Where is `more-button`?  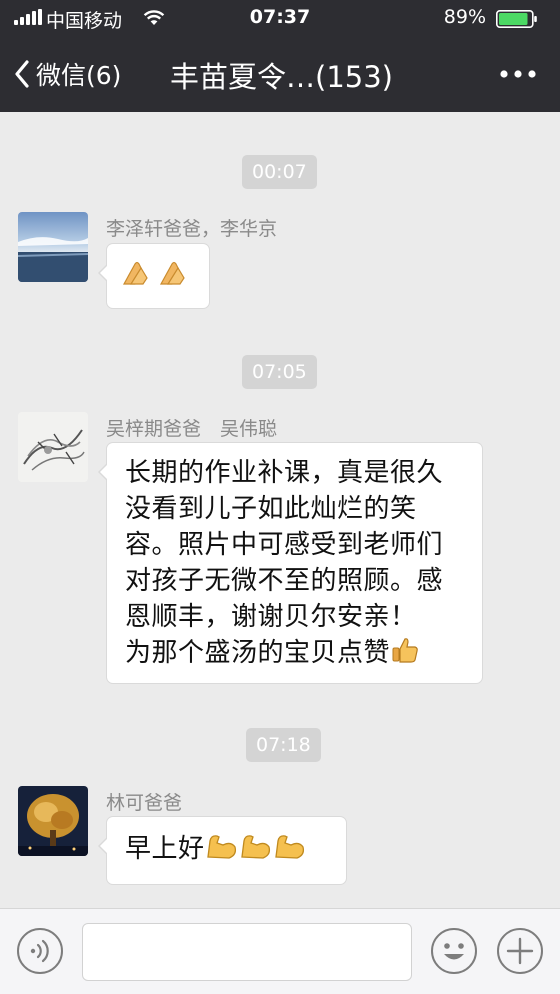
more-button is located at coordinates (518, 74).